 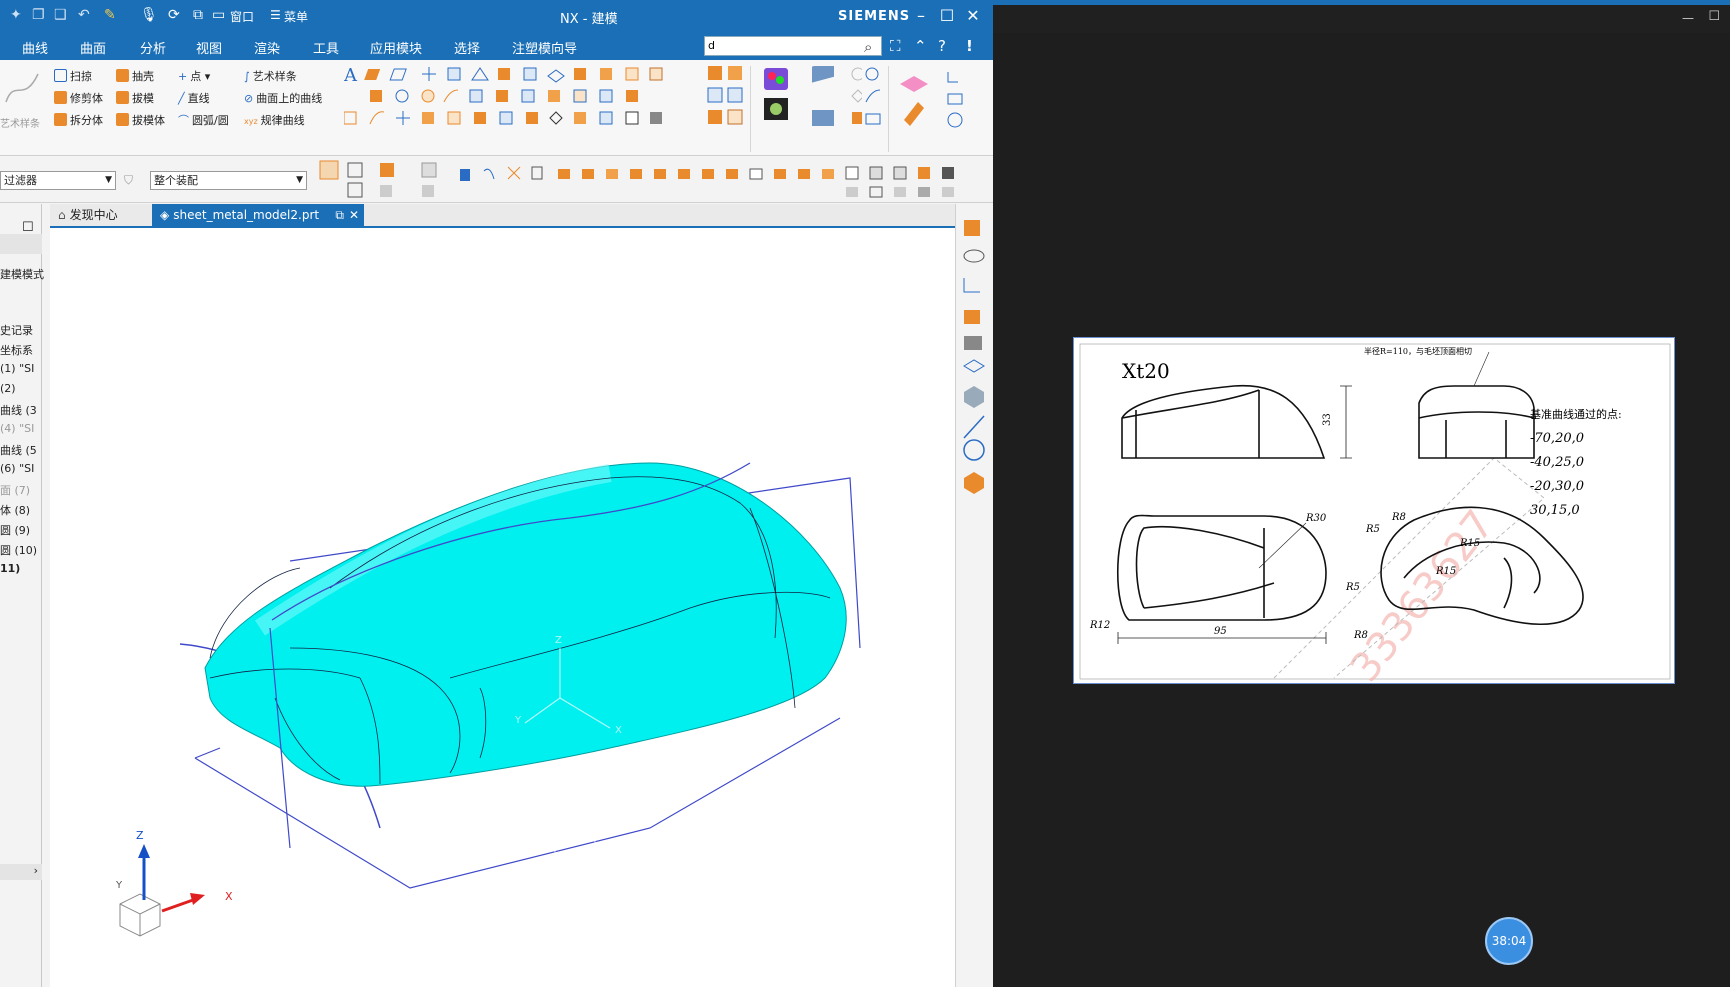 I want to click on ribbon-separator, so click(x=750, y=109).